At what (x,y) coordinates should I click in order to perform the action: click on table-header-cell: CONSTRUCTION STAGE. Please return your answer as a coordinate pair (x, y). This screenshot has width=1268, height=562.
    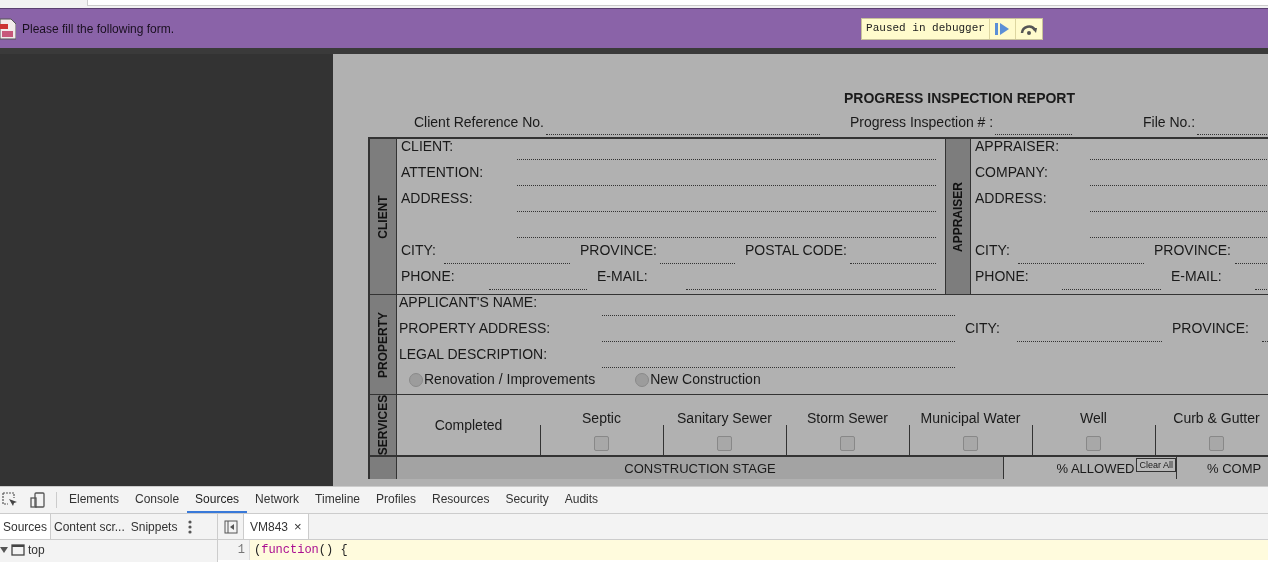
    Looking at the image, I should click on (700, 468).